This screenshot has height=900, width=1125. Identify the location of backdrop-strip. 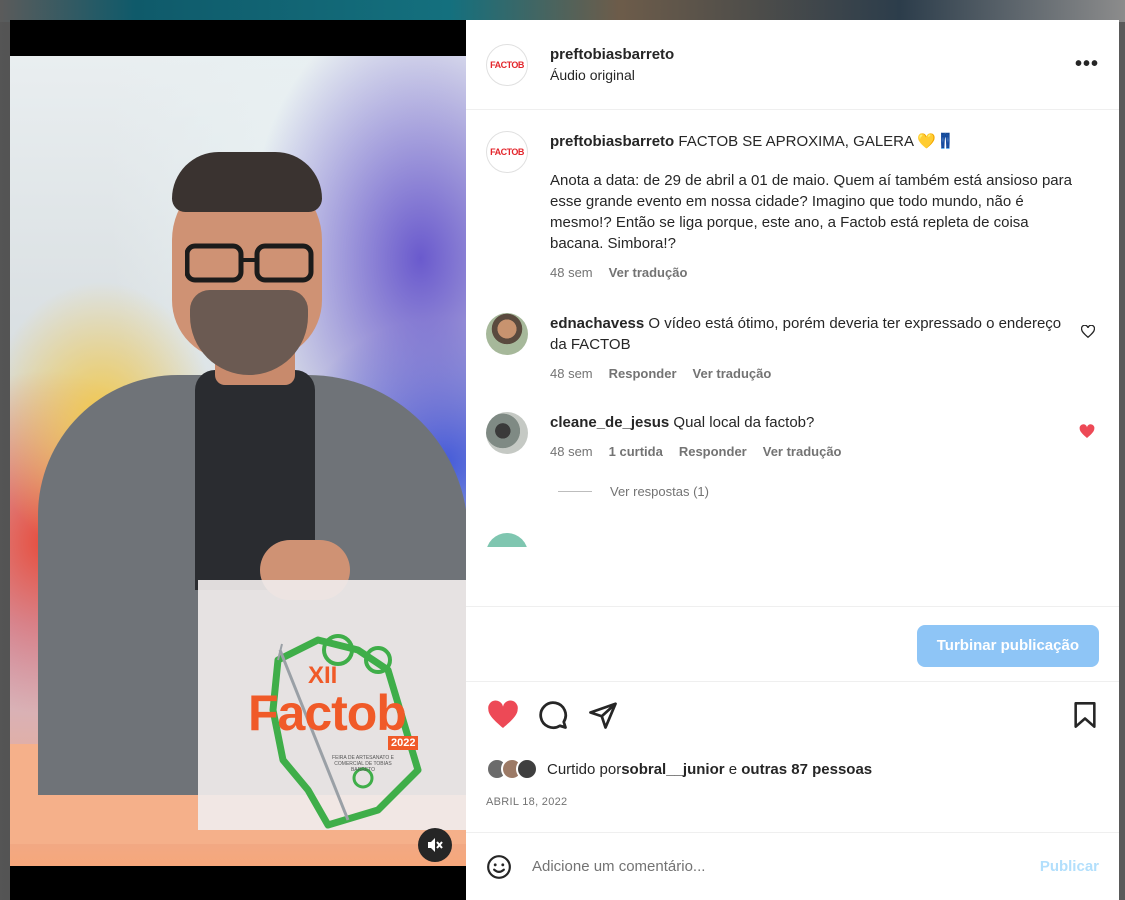
(562, 11).